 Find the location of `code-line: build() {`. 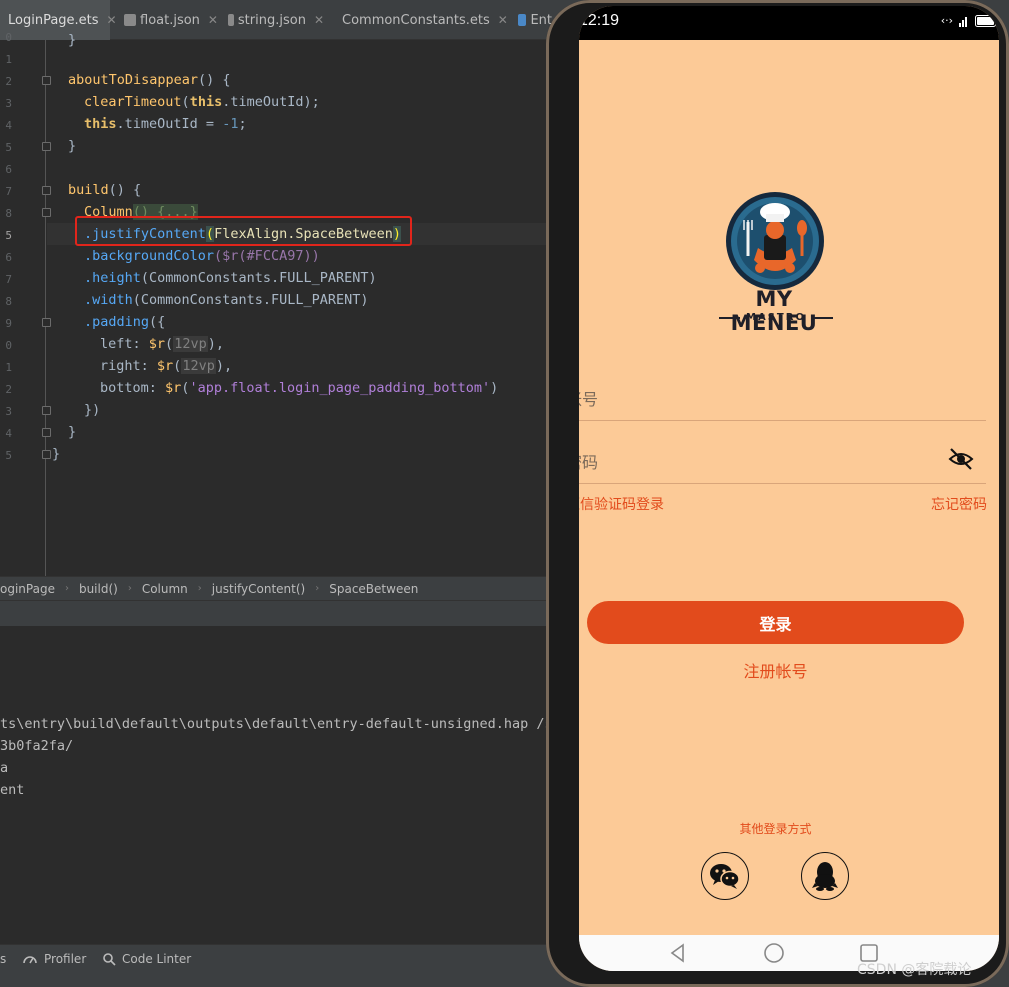

code-line: build() { is located at coordinates (105, 190).